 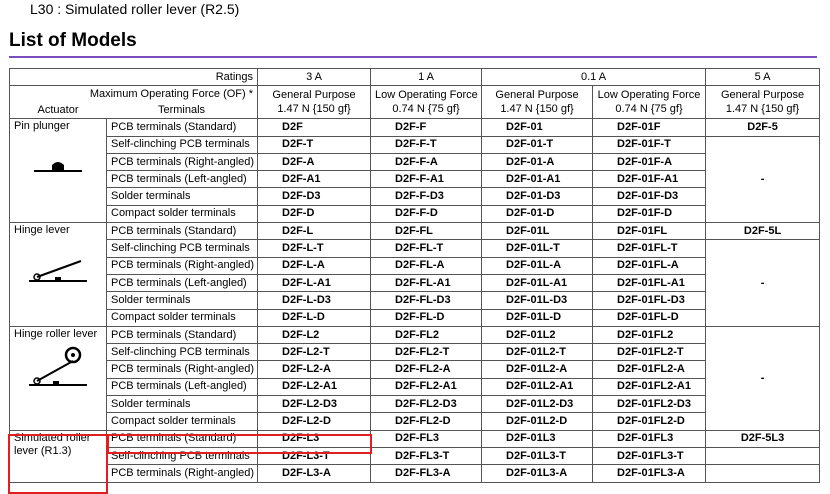 What do you see at coordinates (649, 387) in the screenshot?
I see `model-number: D2F-01FL2-A1` at bounding box center [649, 387].